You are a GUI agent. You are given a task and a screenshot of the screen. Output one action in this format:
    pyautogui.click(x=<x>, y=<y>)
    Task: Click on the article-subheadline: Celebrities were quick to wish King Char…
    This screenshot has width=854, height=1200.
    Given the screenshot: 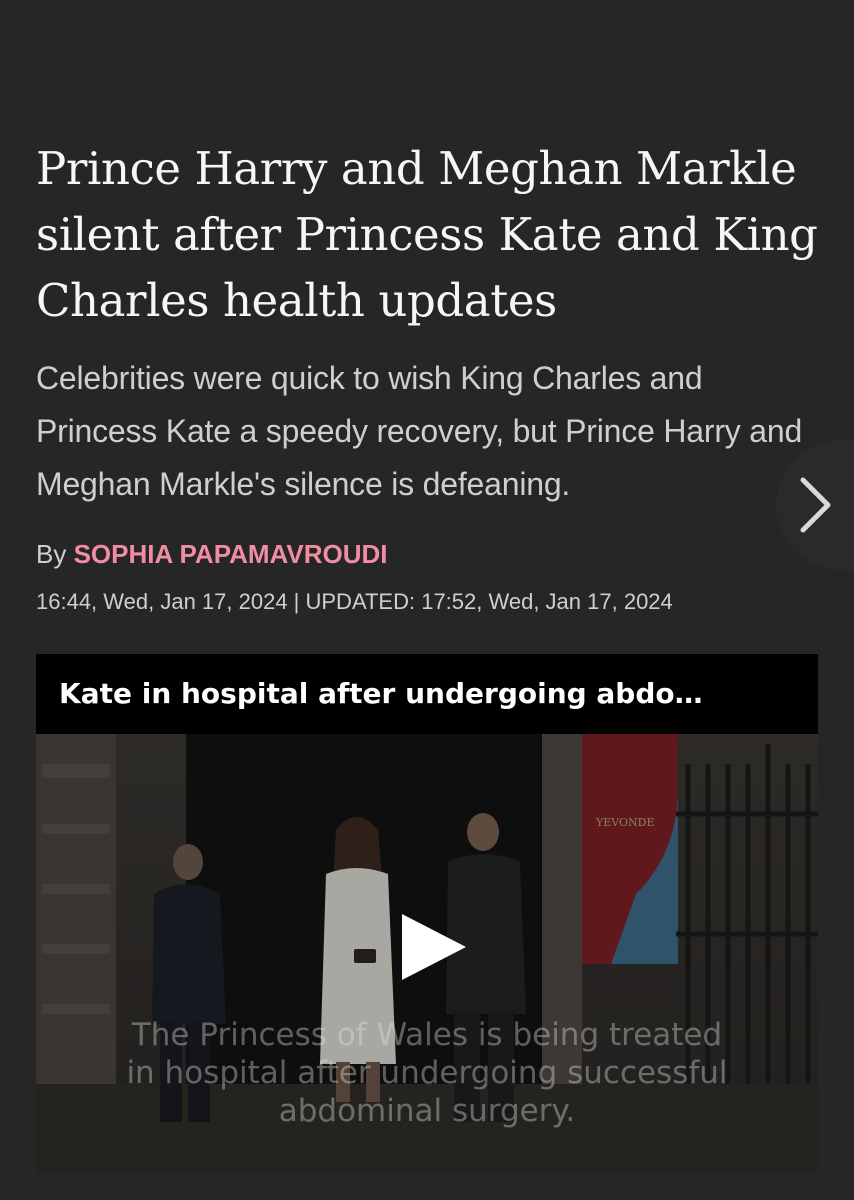 What is the action you would take?
    pyautogui.click(x=419, y=431)
    